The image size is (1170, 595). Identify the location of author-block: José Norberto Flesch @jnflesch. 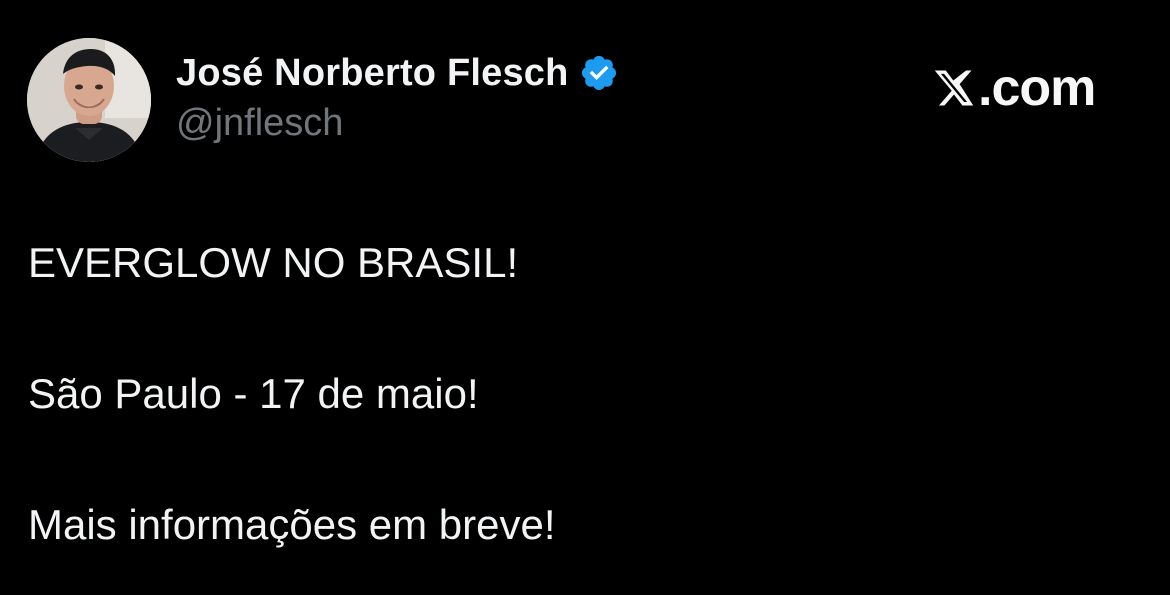
(397, 97).